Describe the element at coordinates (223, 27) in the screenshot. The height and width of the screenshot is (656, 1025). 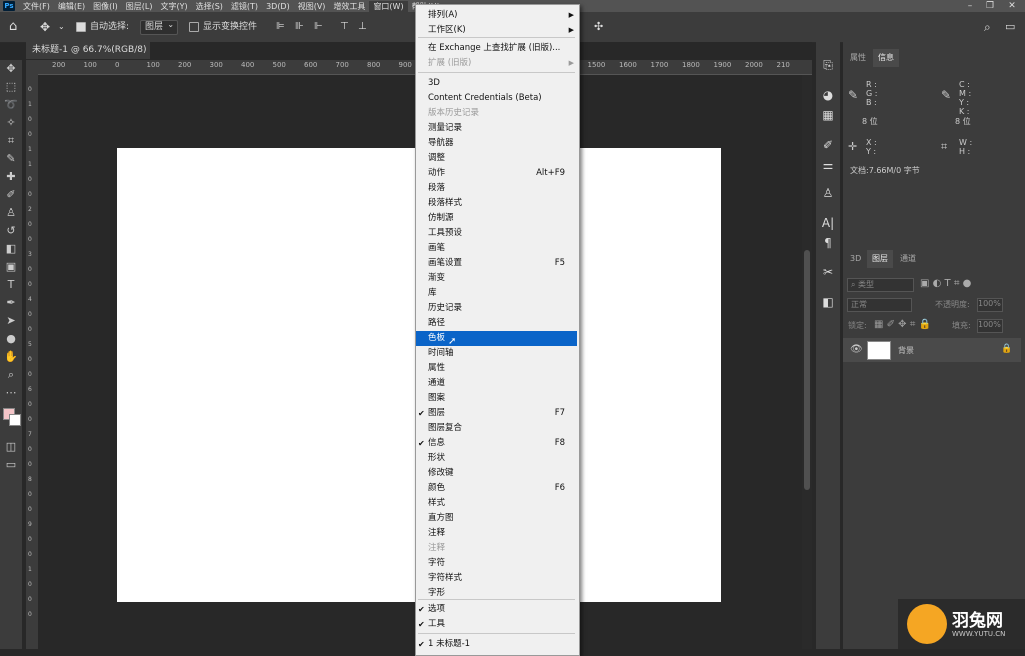
I see `show-transform-checkbox: 显示变换控件` at that location.